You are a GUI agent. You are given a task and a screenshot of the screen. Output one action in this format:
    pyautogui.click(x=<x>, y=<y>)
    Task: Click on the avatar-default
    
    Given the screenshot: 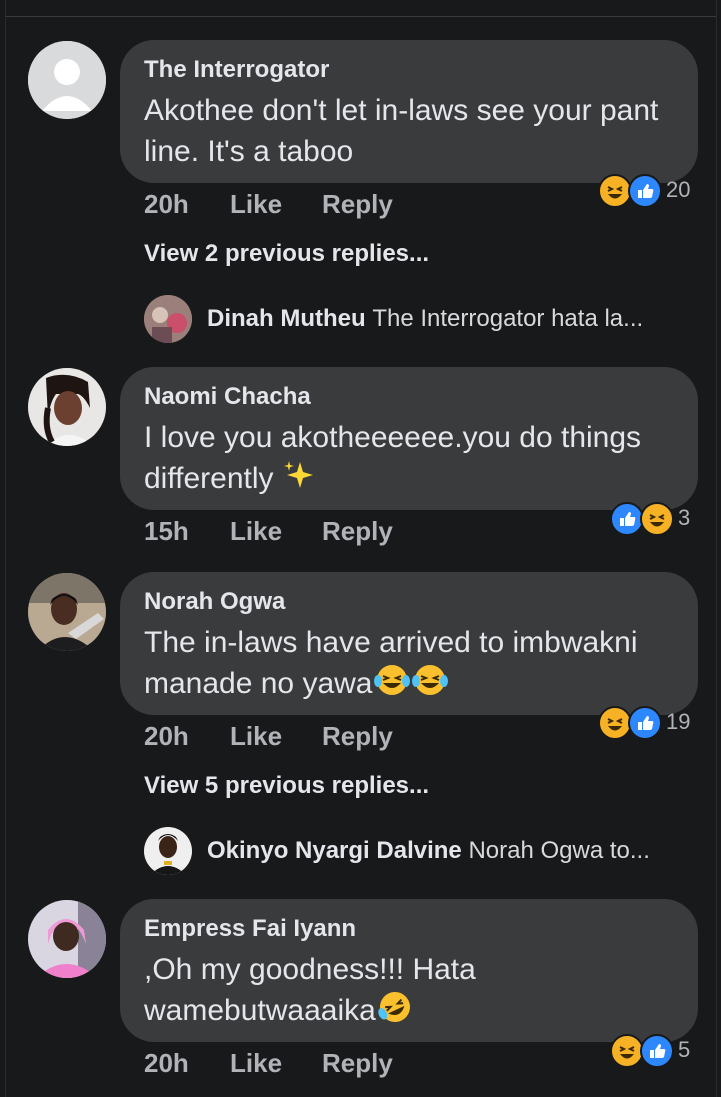 What is the action you would take?
    pyautogui.click(x=67, y=80)
    